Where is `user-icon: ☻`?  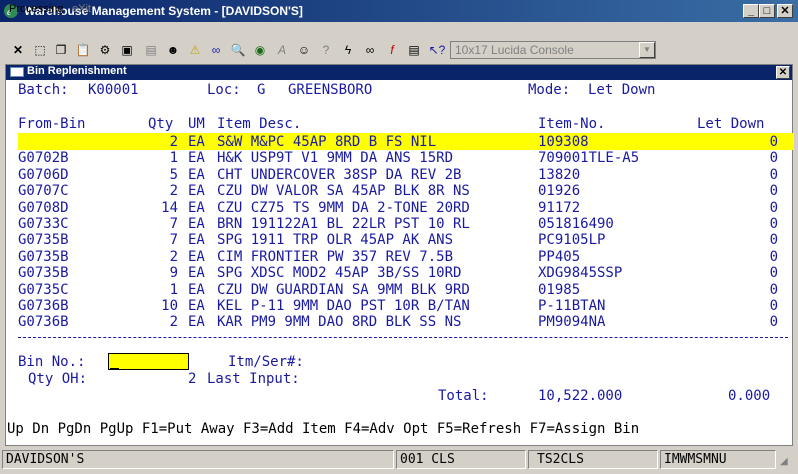 user-icon: ☻ is located at coordinates (173, 50).